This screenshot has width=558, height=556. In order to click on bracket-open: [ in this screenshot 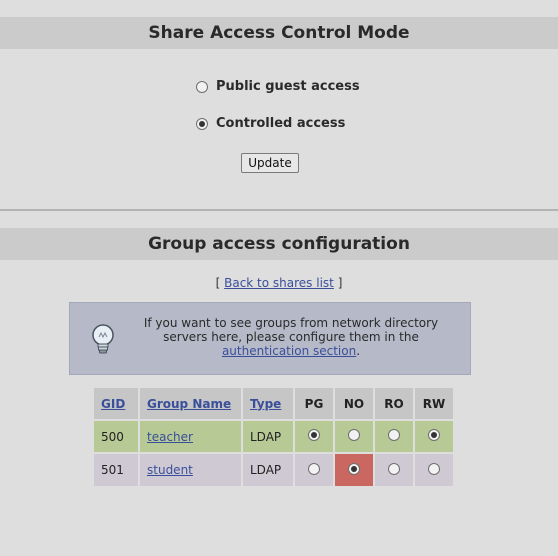, I will do `click(218, 283)`.